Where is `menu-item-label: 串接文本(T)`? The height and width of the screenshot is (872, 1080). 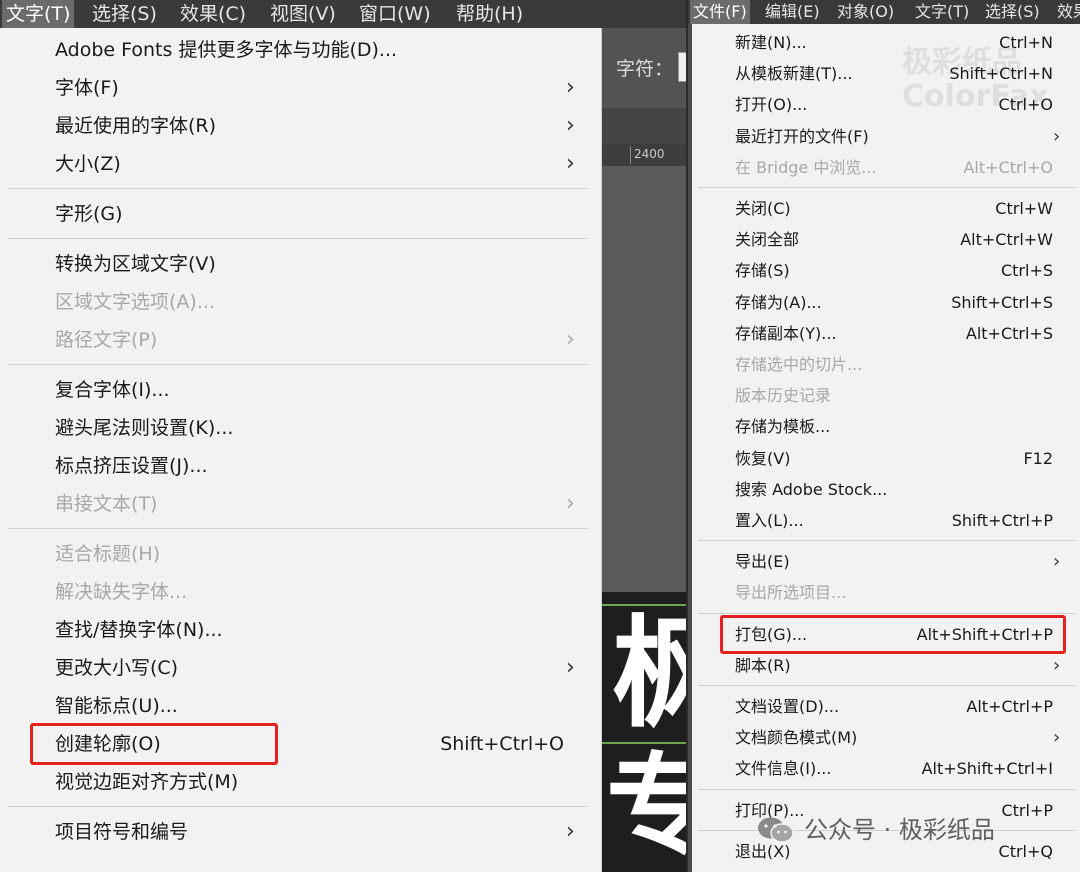 menu-item-label: 串接文本(T) is located at coordinates (106, 504).